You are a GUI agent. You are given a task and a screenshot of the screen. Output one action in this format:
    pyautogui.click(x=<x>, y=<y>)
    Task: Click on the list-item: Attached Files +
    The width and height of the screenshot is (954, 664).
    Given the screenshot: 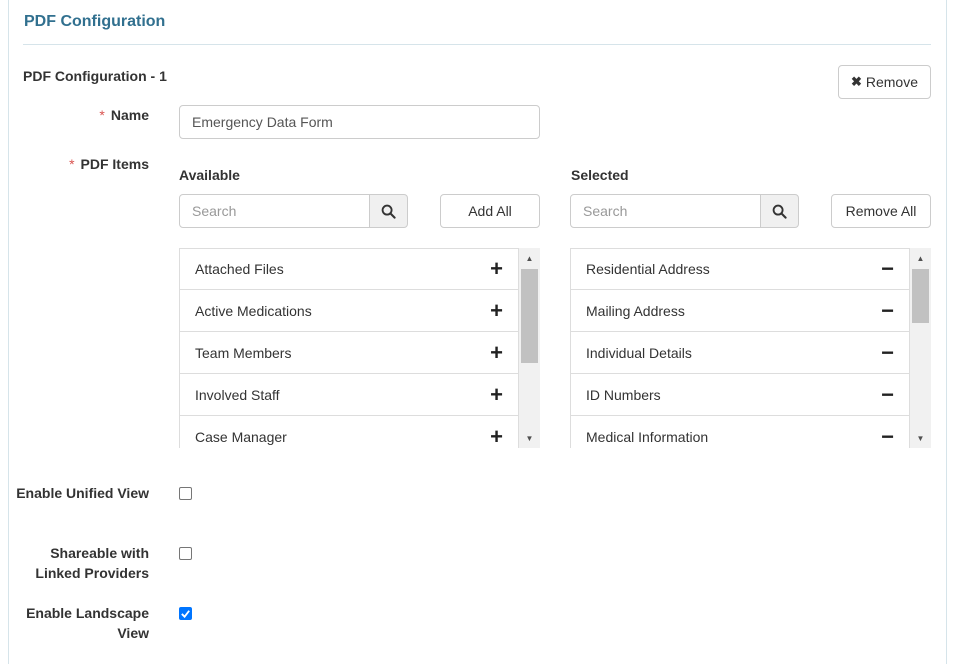 What is the action you would take?
    pyautogui.click(x=349, y=269)
    